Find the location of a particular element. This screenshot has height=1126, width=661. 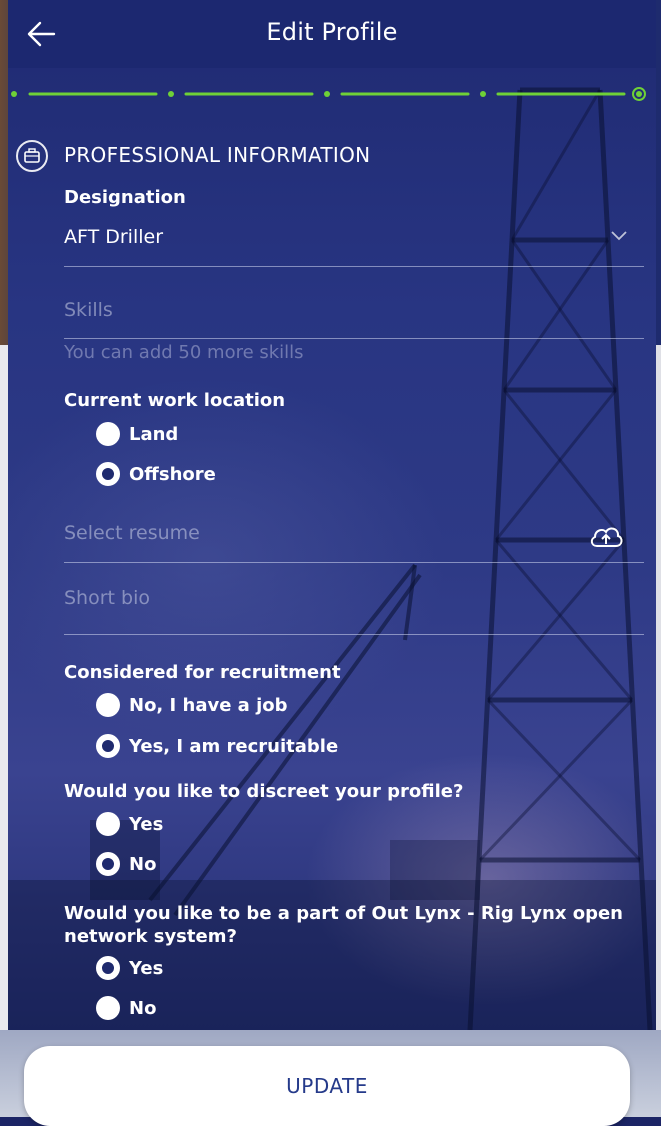

upload-cloud-icon is located at coordinates (606, 536).